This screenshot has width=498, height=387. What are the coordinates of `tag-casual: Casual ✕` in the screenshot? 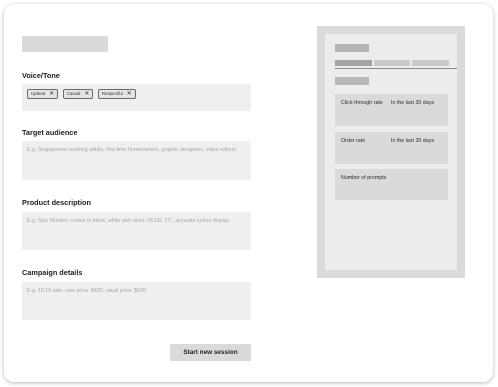 It's located at (78, 94).